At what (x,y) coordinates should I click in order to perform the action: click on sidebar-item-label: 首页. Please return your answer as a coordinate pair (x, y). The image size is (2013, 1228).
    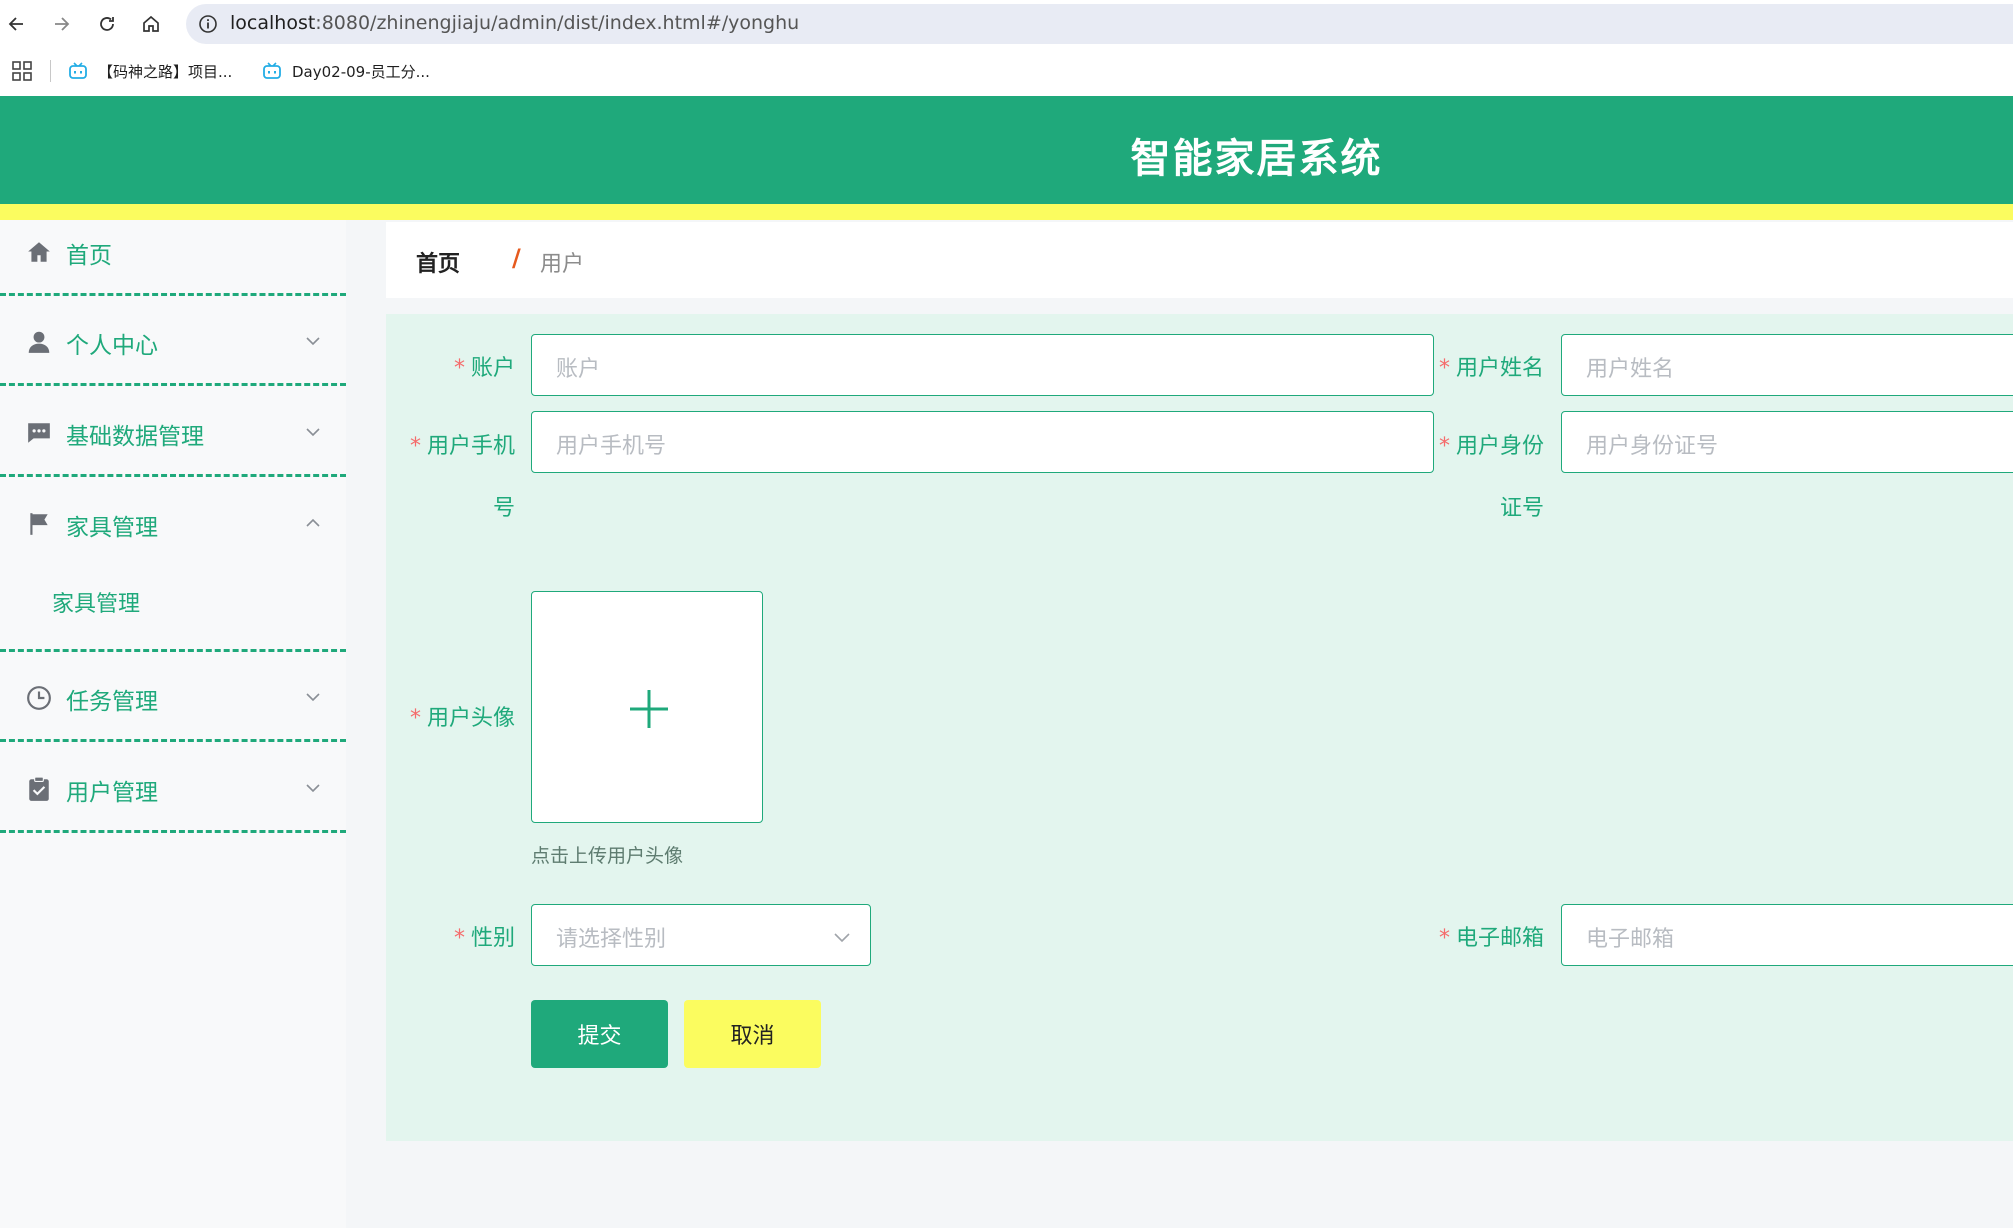
    Looking at the image, I should click on (89, 256).